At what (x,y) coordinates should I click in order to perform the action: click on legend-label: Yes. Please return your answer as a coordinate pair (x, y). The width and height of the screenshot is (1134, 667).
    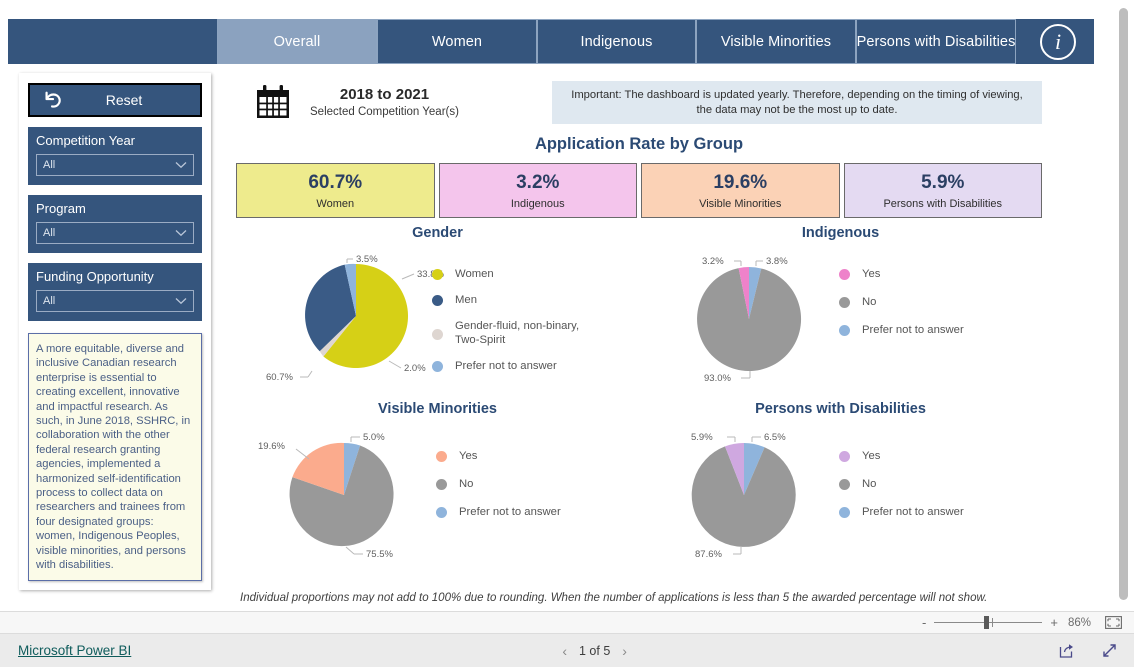
    Looking at the image, I should click on (468, 456).